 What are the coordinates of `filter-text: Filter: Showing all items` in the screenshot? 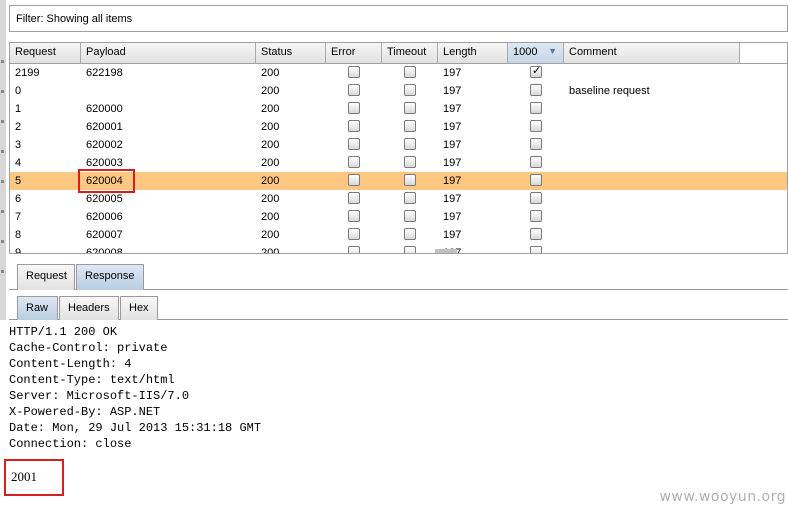 It's located at (74, 19).